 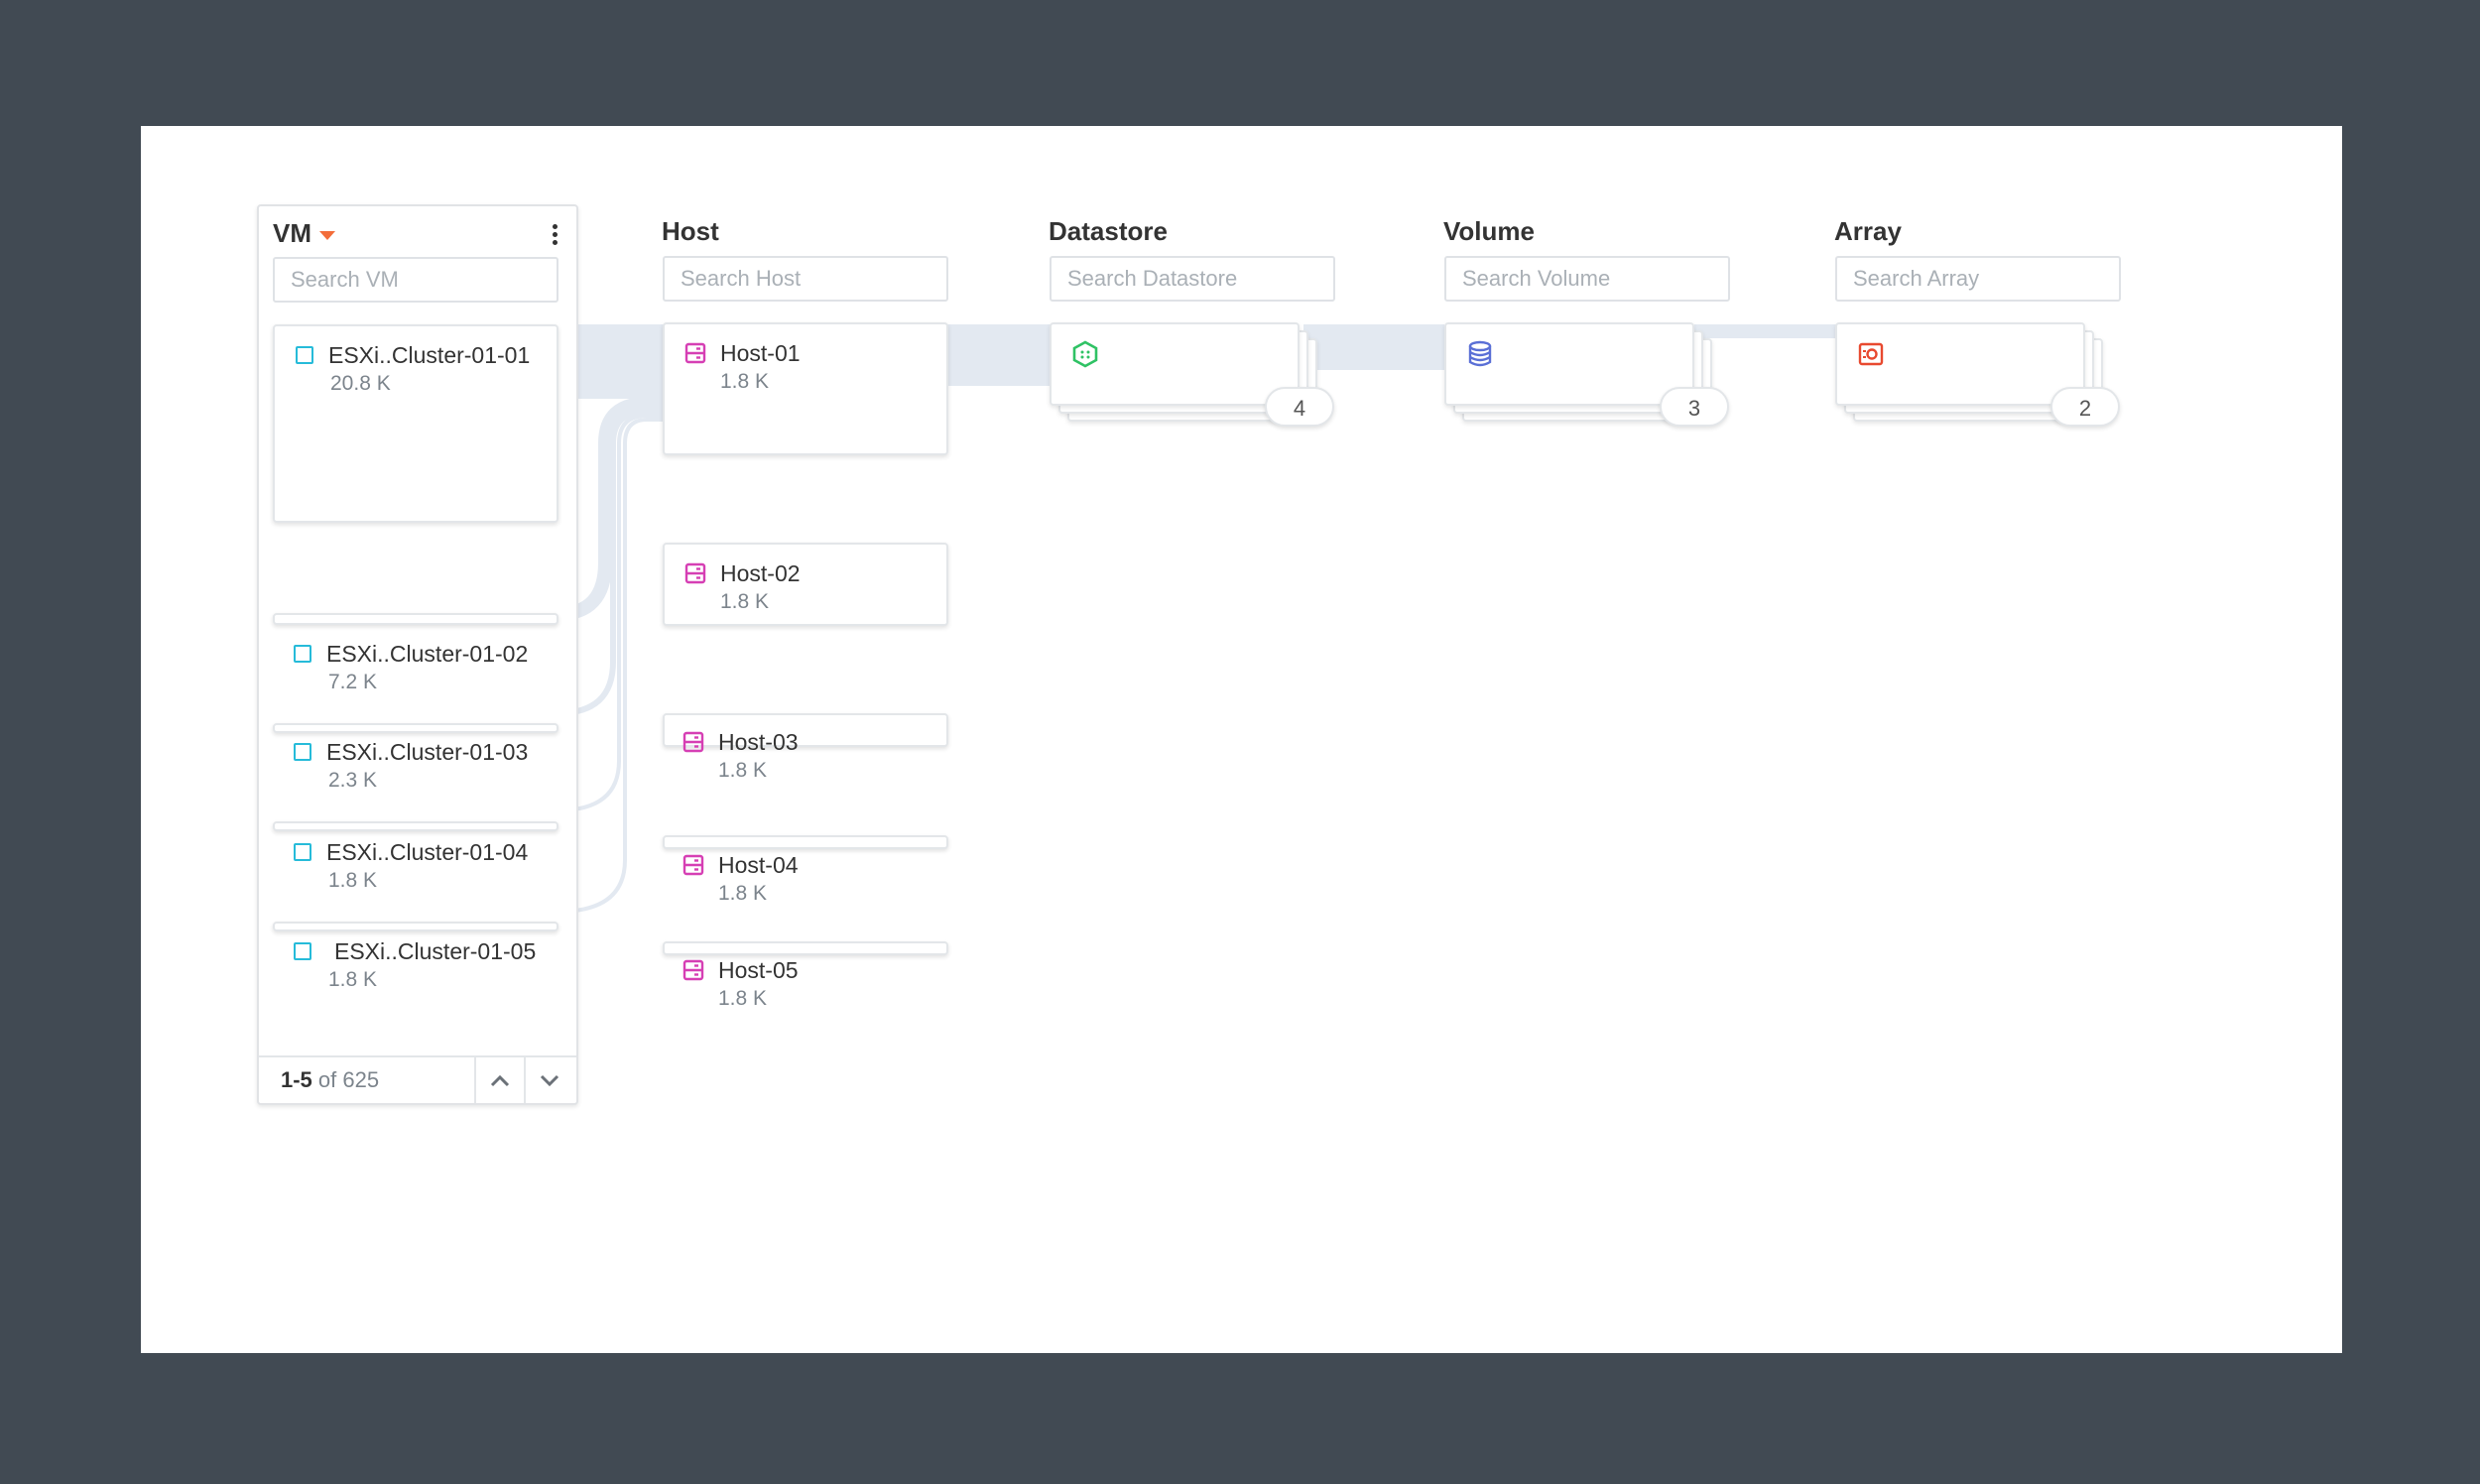 What do you see at coordinates (427, 852) in the screenshot?
I see `vm-name: ESXi..Cluster-01-04` at bounding box center [427, 852].